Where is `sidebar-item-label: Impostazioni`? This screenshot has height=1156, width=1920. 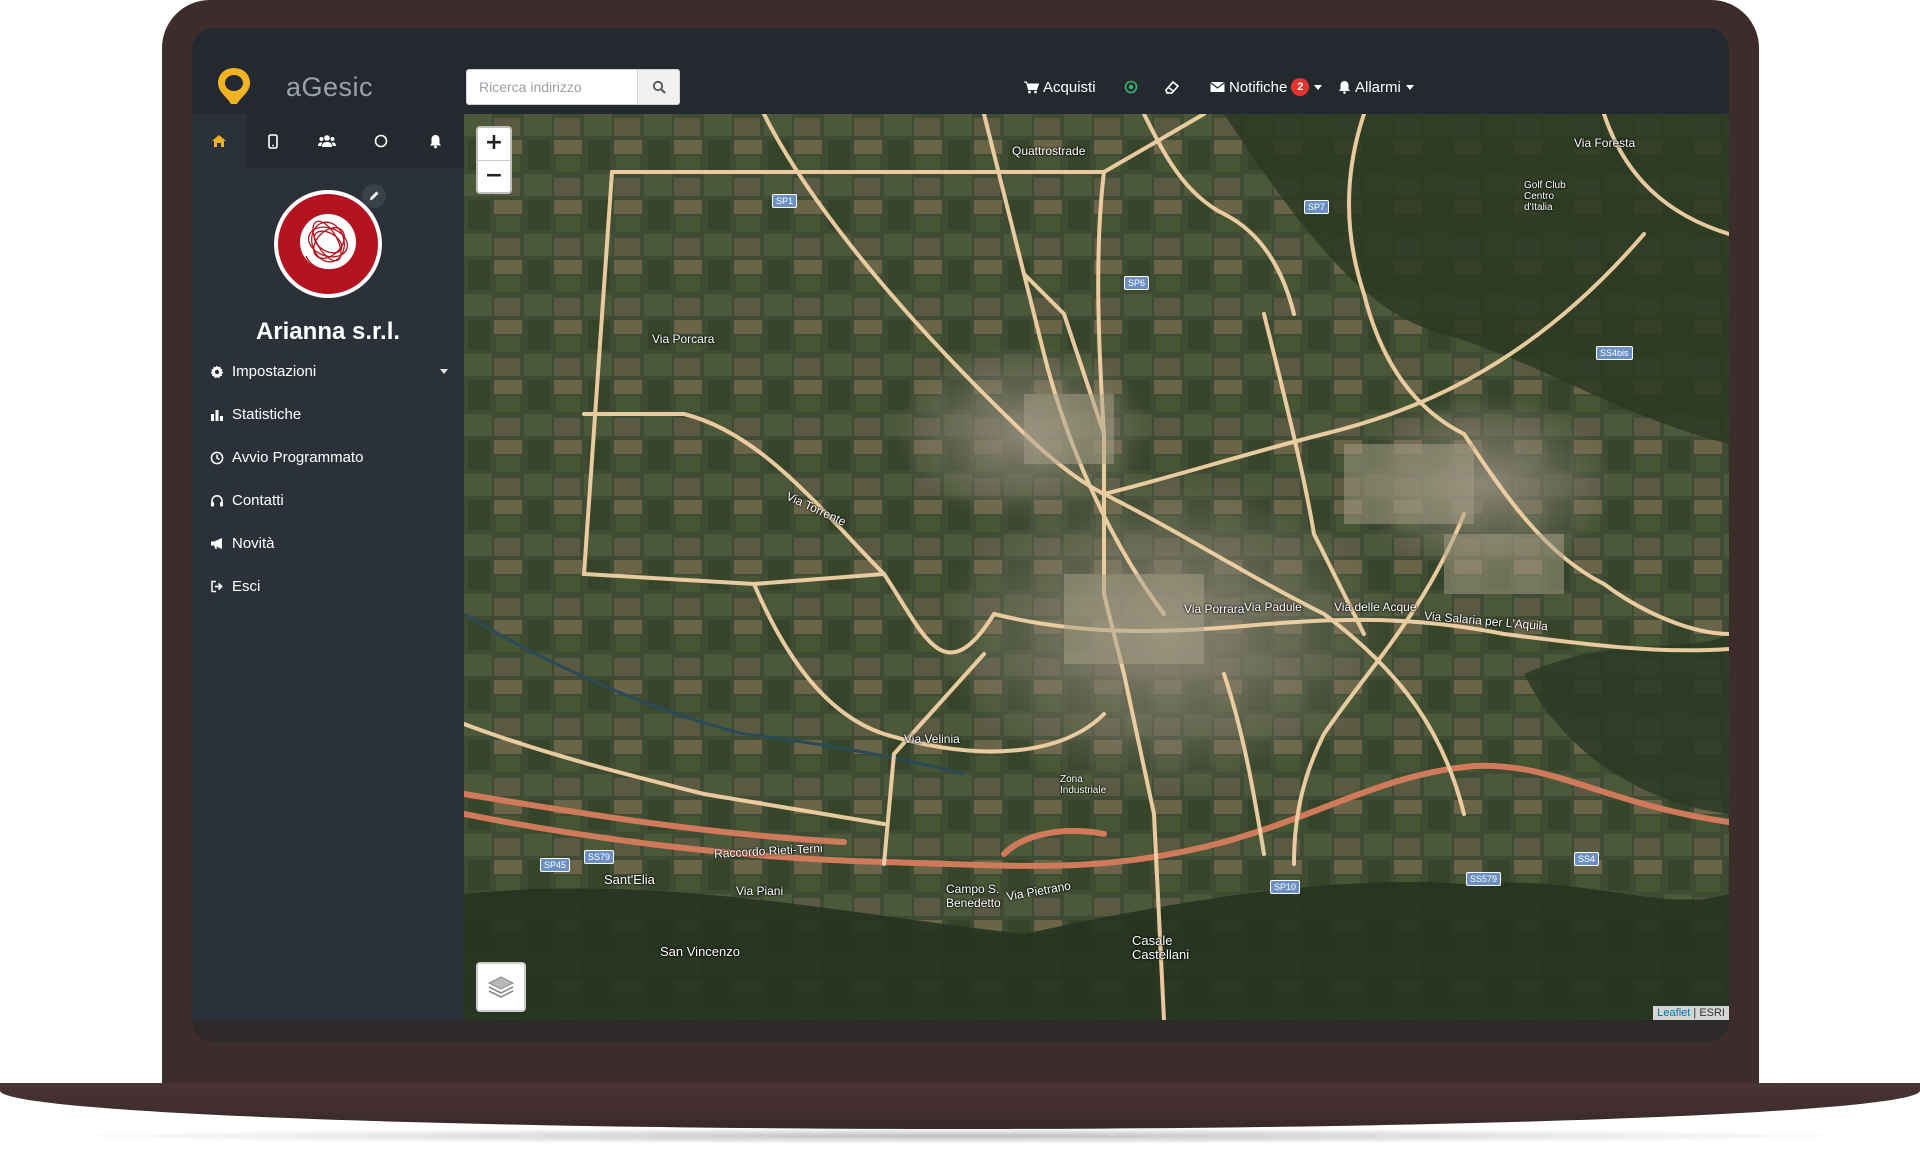
sidebar-item-label: Impostazioni is located at coordinates (274, 371).